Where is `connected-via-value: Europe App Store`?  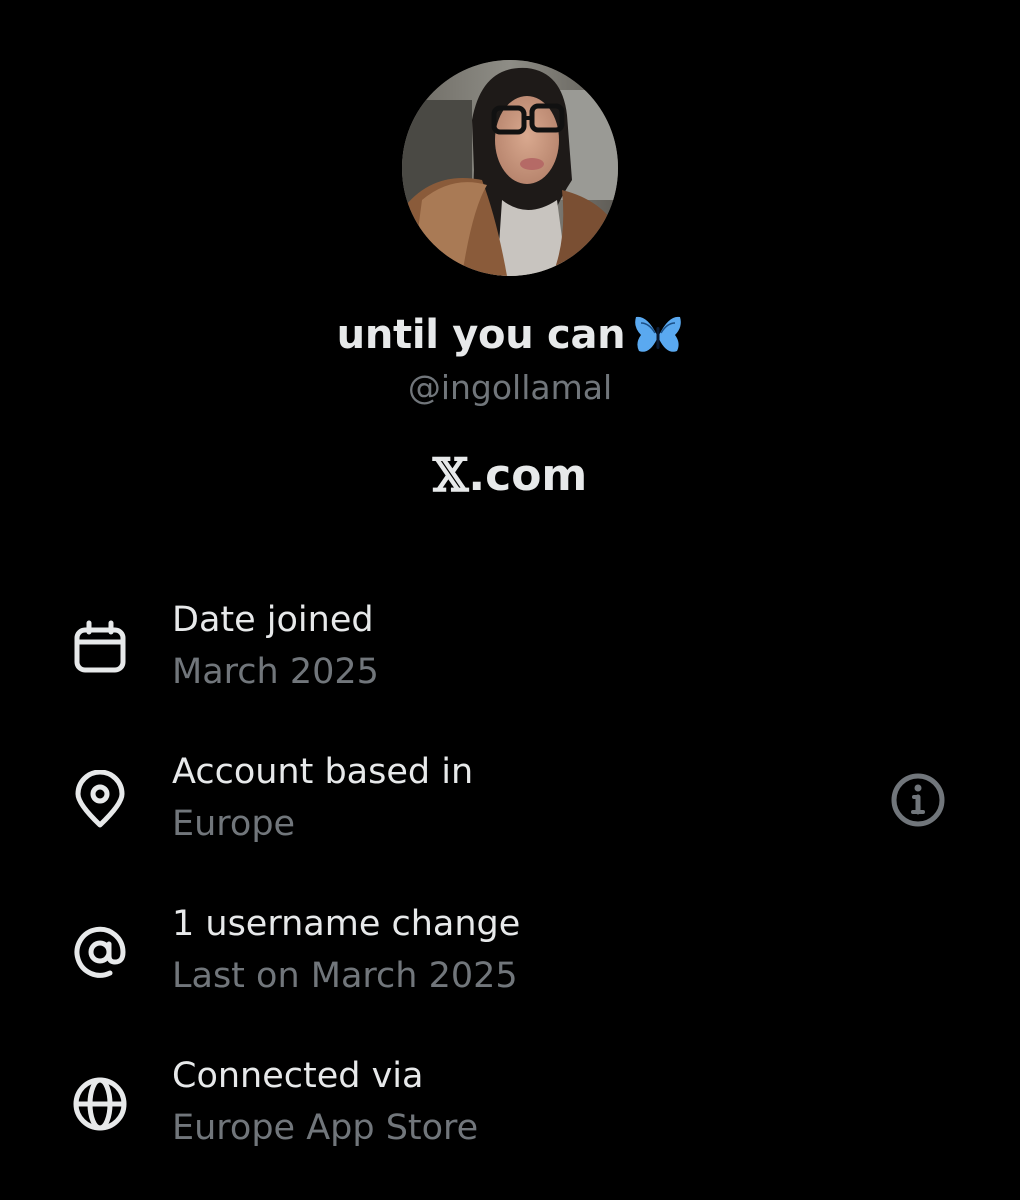 connected-via-value: Europe App Store is located at coordinates (325, 1128).